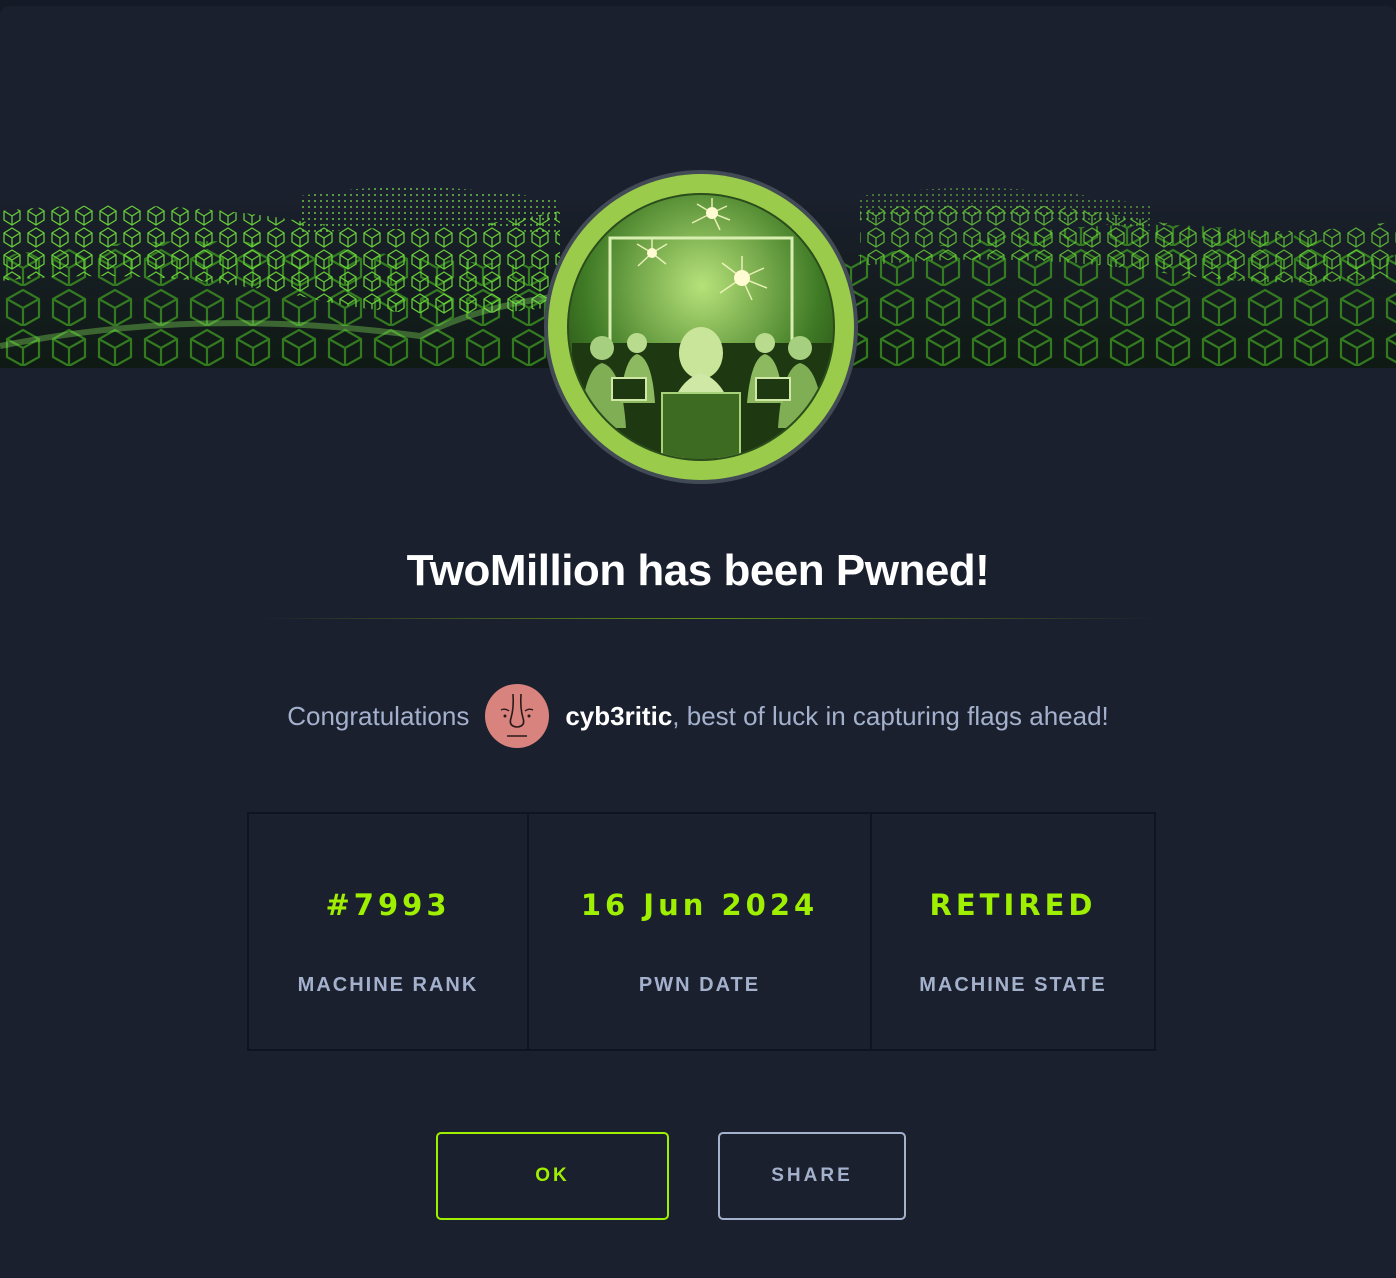 The image size is (1396, 1278). I want to click on stat-label: MACHINE STATE, so click(1013, 985).